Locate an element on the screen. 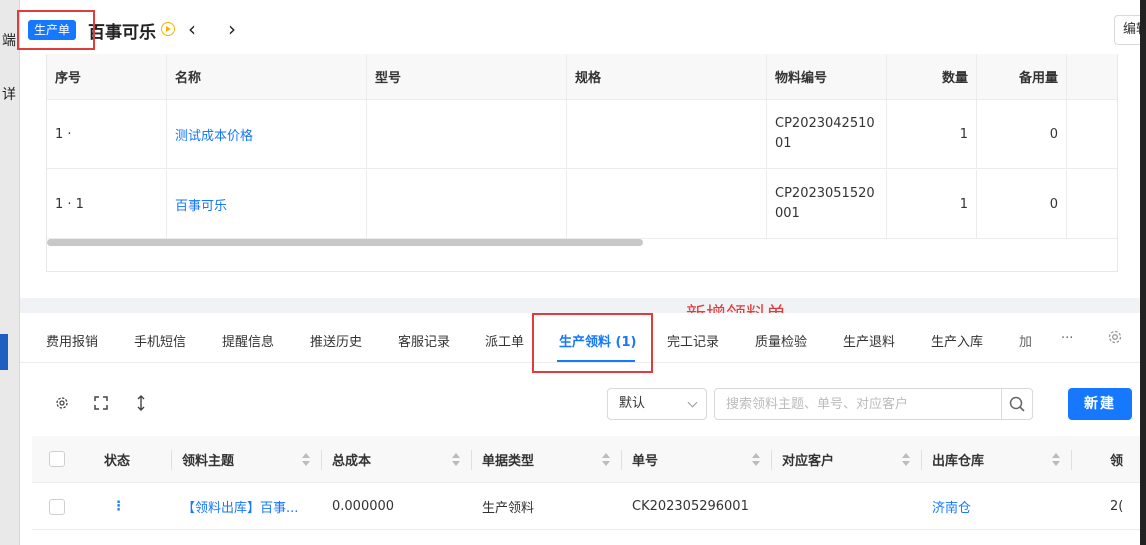 Image resolution: width=1146 pixels, height=545 pixels. cell-extra: 2( is located at coordinates (1117, 506).